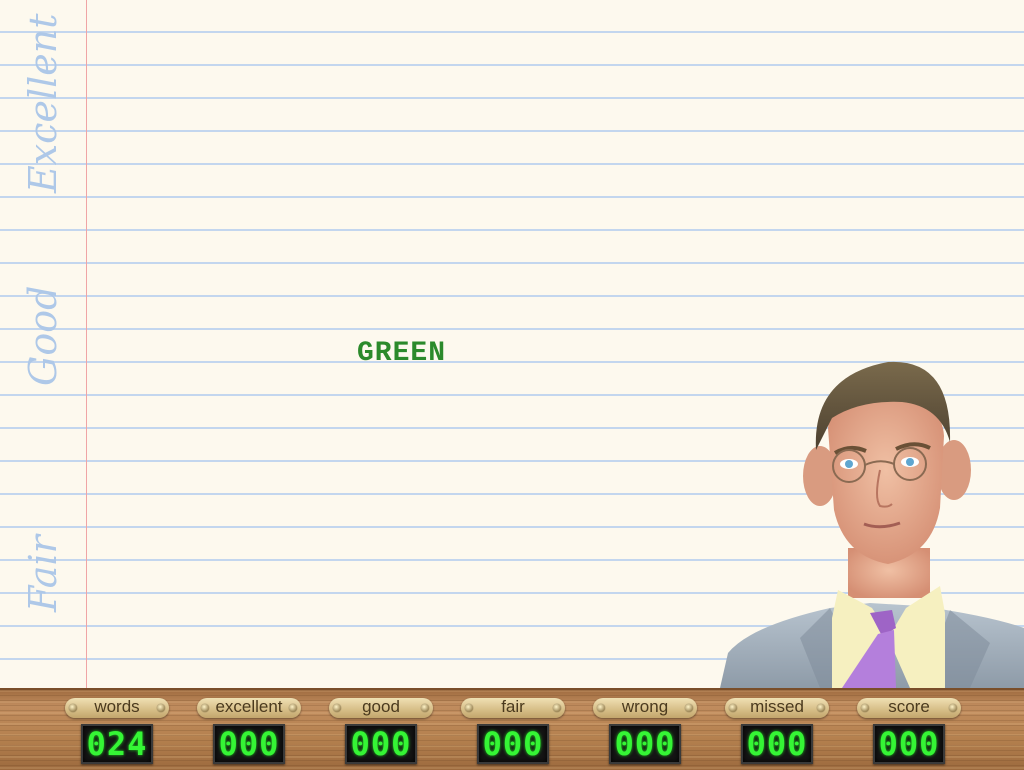 Image resolution: width=1024 pixels, height=770 pixels. What do you see at coordinates (872, 524) in the screenshot?
I see `teacher-portrait` at bounding box center [872, 524].